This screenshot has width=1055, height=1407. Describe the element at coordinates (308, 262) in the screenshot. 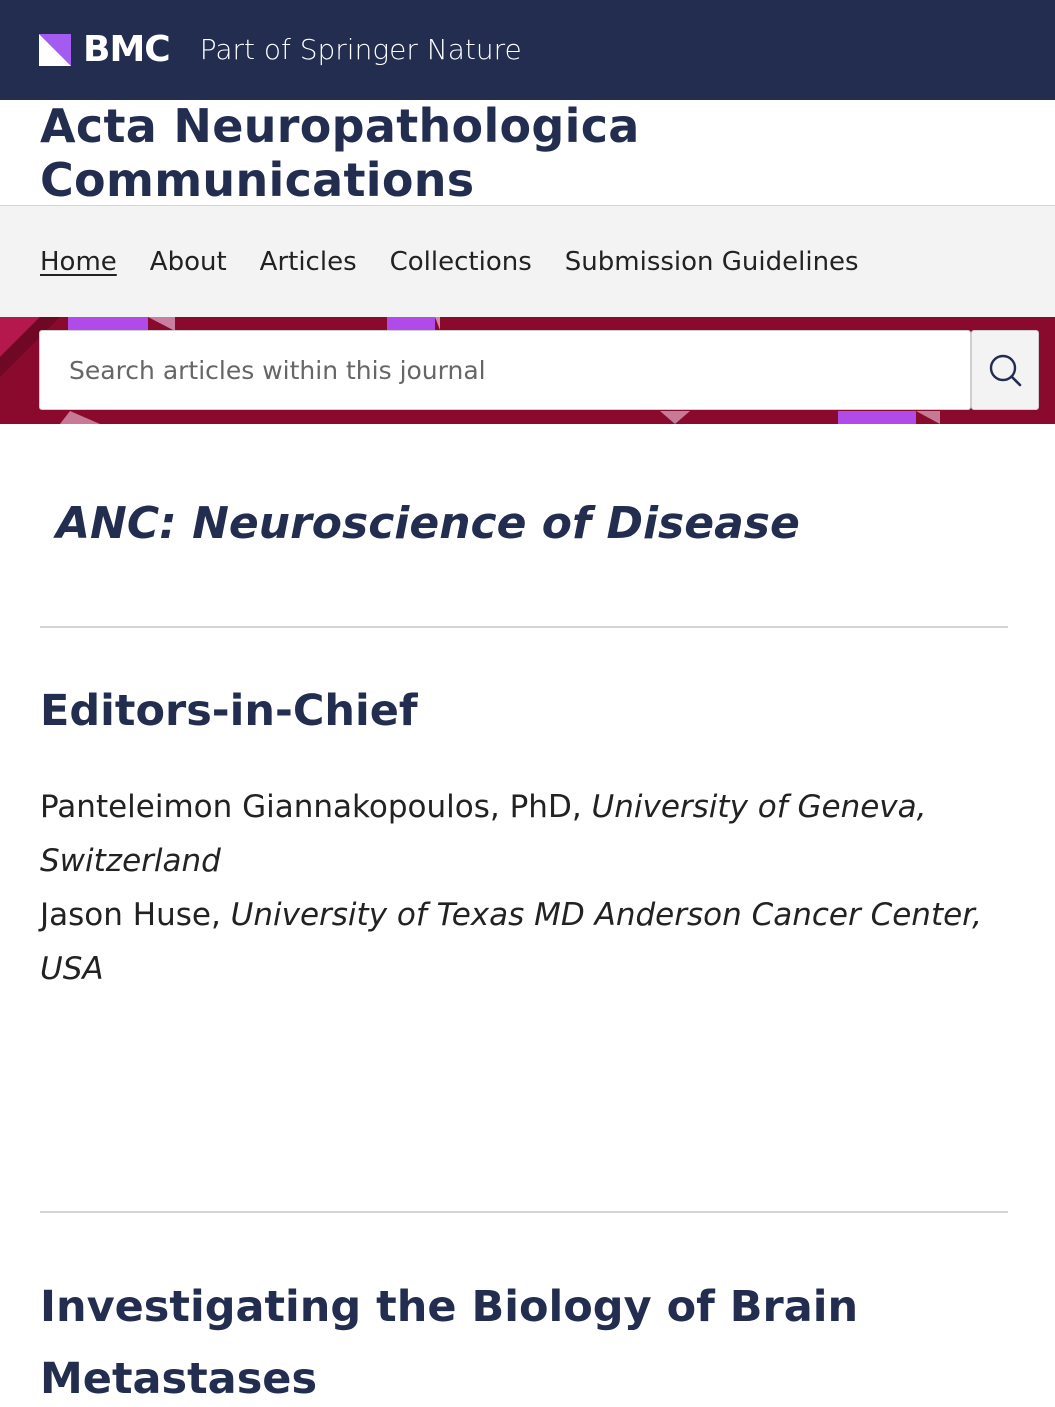

I see `nav-item-articles: Articles` at that location.